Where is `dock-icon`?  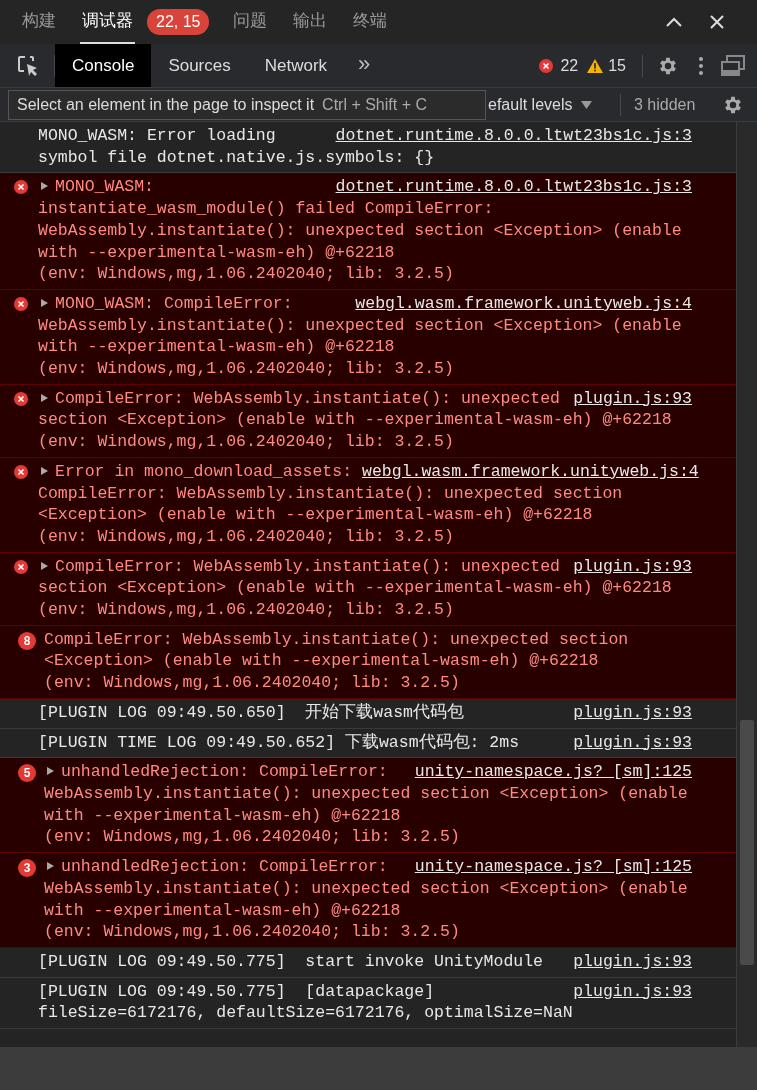 dock-icon is located at coordinates (733, 65).